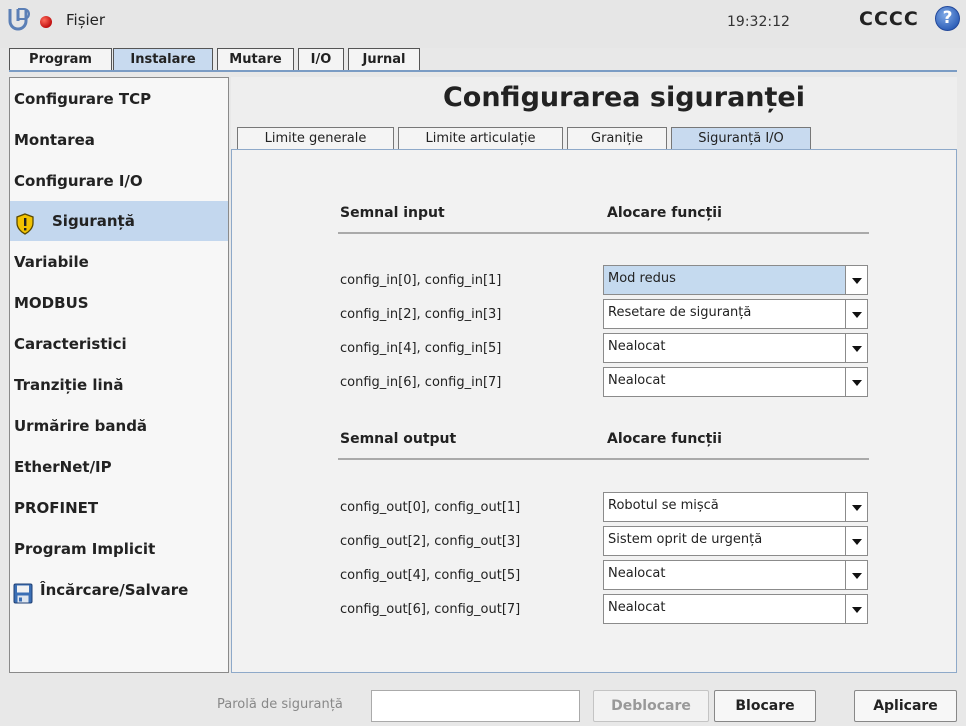 Image resolution: width=966 pixels, height=726 pixels. I want to click on sidebar-item-smooth-transition: Tranziție lină, so click(119, 385).